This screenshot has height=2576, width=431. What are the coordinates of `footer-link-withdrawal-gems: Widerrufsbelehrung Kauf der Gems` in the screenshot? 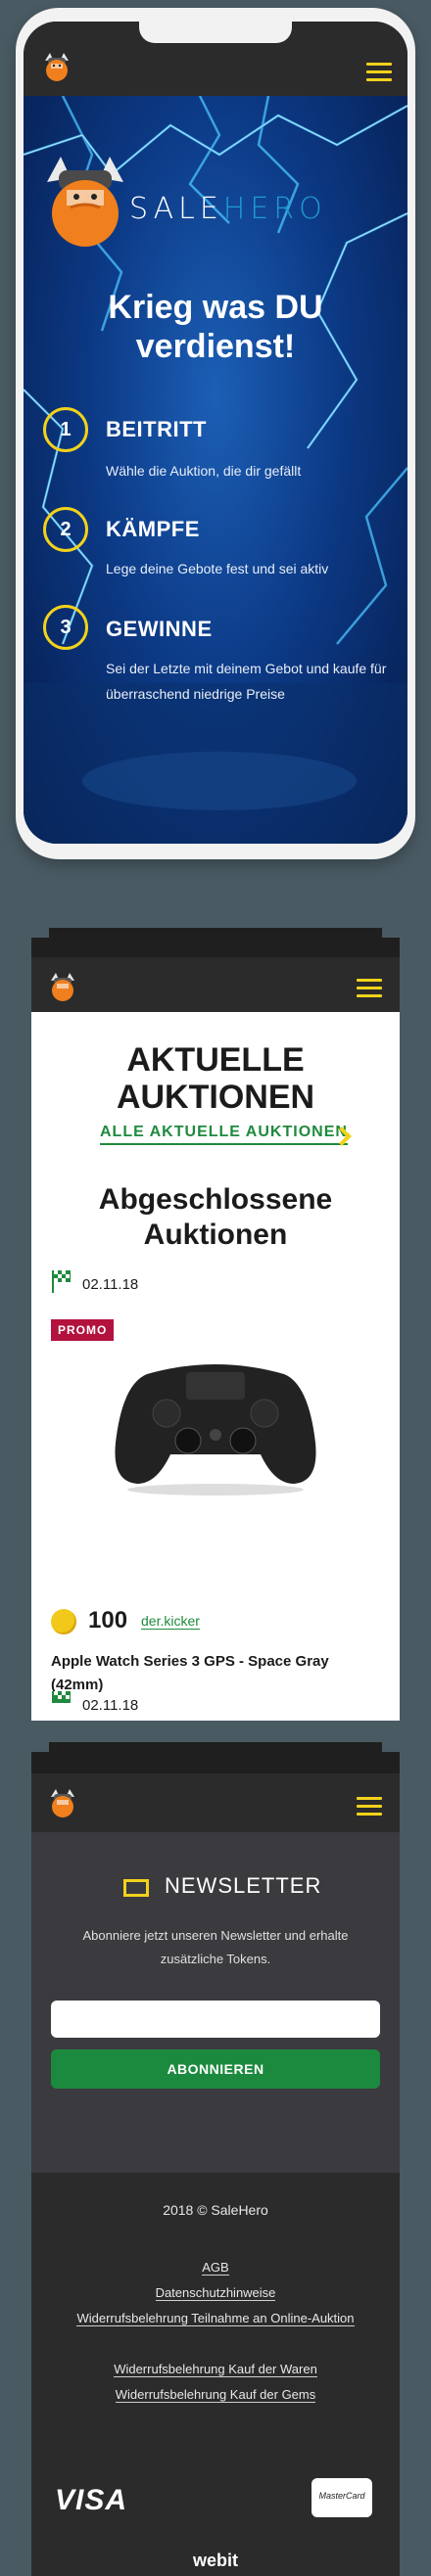 It's located at (216, 2395).